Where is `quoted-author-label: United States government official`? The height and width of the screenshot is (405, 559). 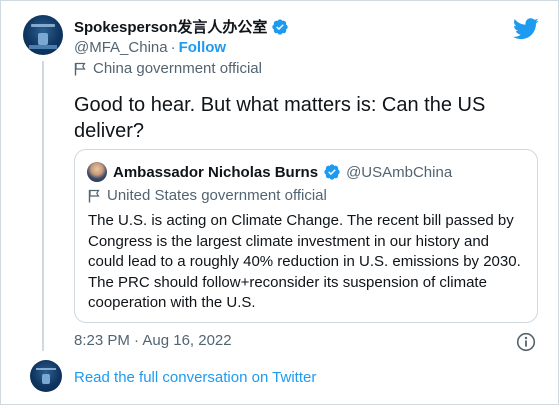 quoted-author-label: United States government official is located at coordinates (217, 195).